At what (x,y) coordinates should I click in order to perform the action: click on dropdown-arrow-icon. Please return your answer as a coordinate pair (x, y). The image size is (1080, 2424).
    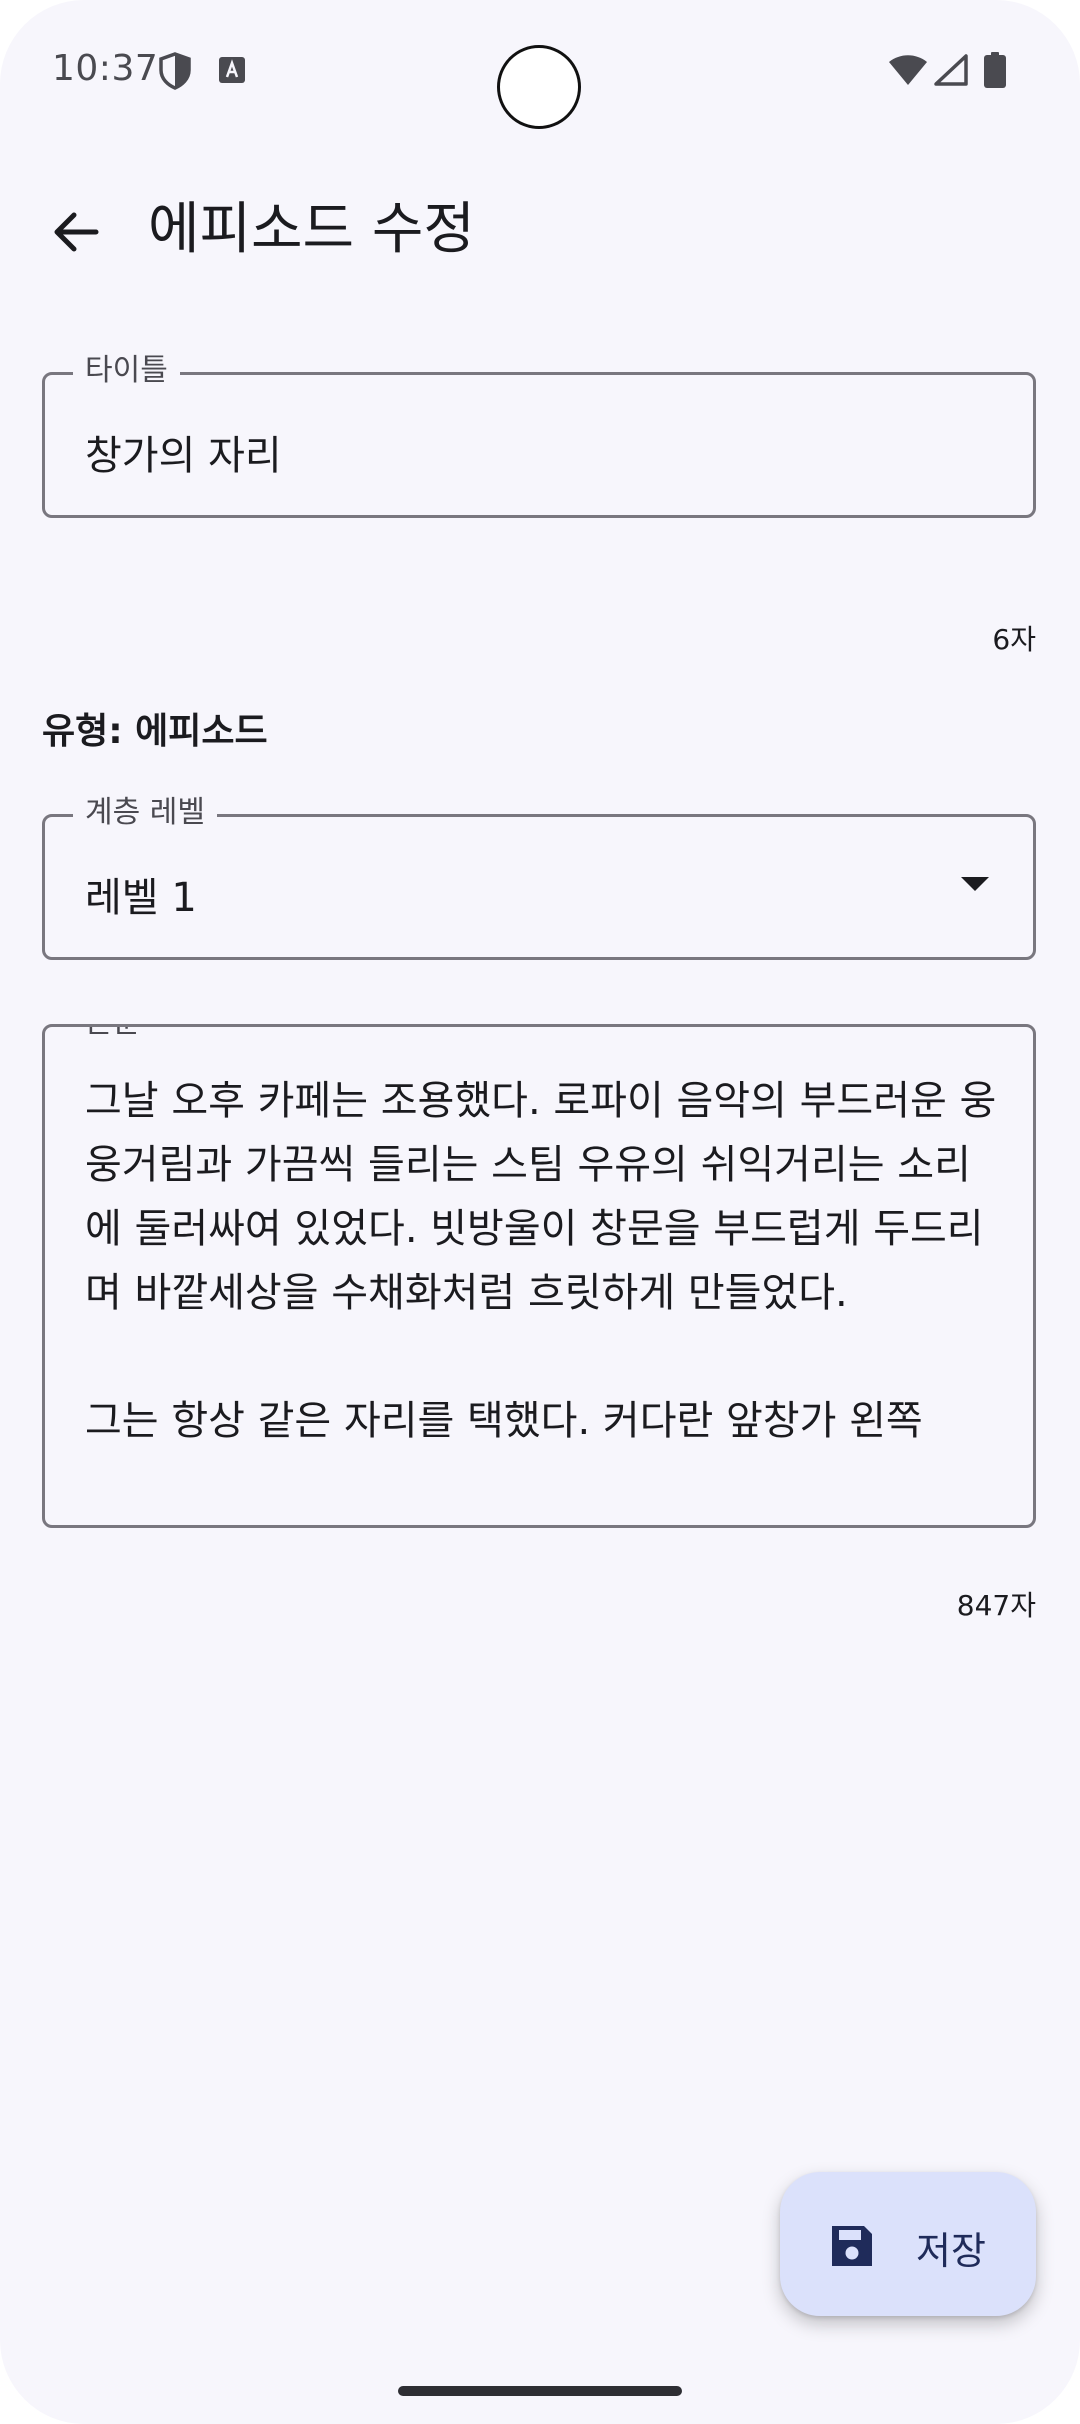
    Looking at the image, I should click on (975, 884).